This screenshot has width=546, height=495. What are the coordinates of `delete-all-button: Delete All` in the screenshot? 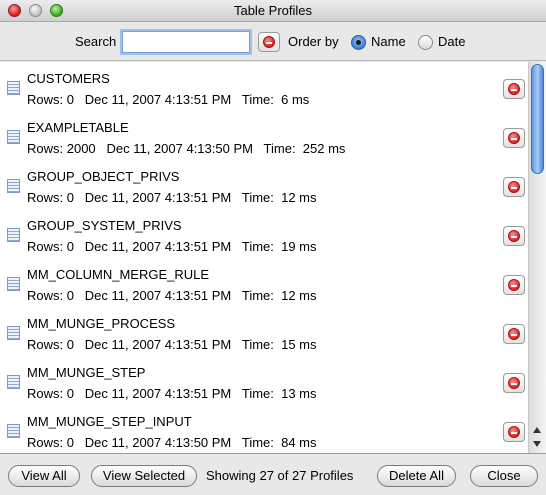 It's located at (416, 476).